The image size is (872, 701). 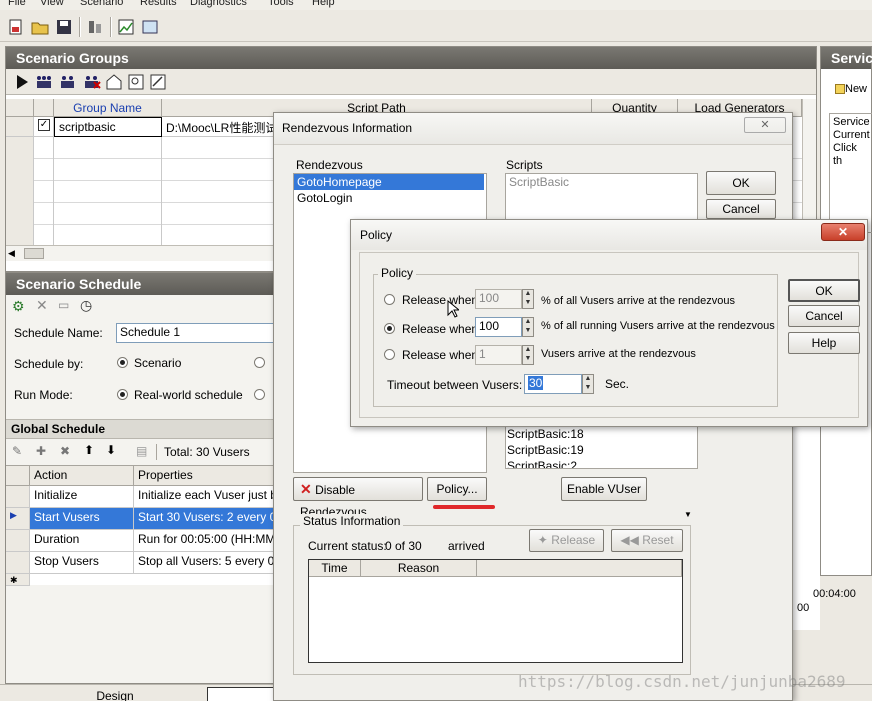 What do you see at coordinates (403, 546) in the screenshot?
I see `current-status-value: 0 of 30` at bounding box center [403, 546].